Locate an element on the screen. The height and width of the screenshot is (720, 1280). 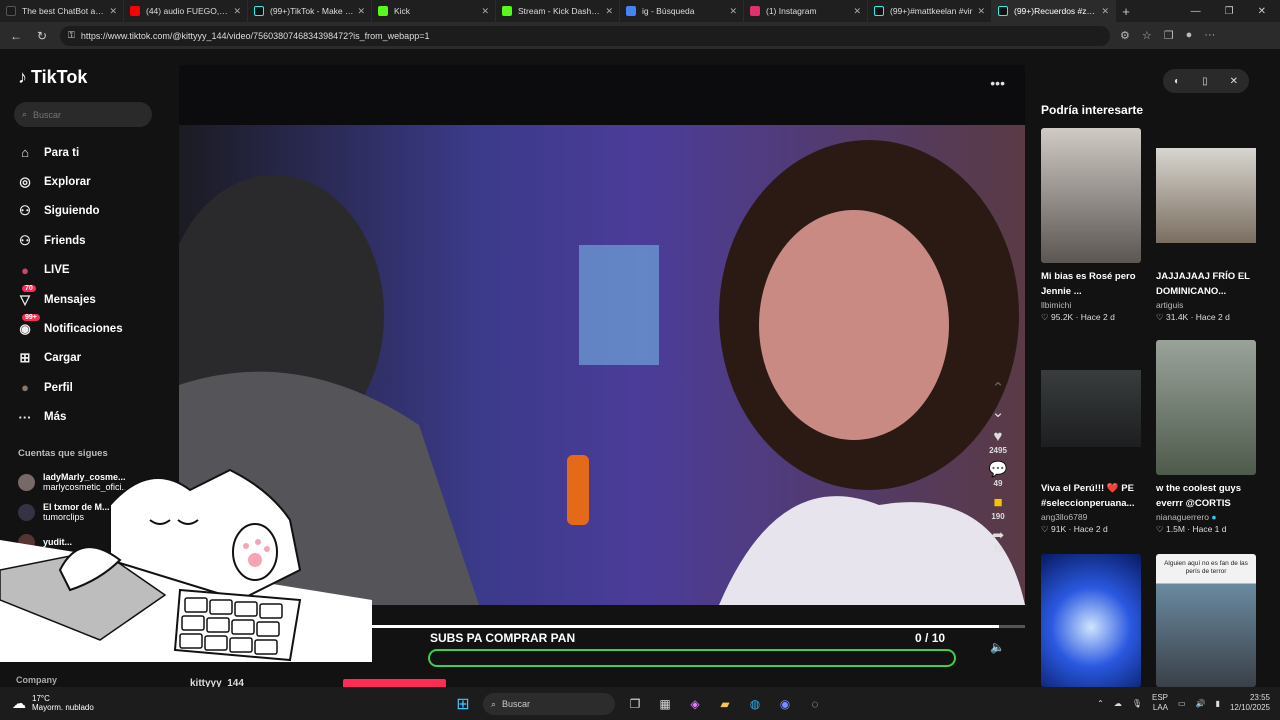
nav-label: Friends is located at coordinates (65, 240).